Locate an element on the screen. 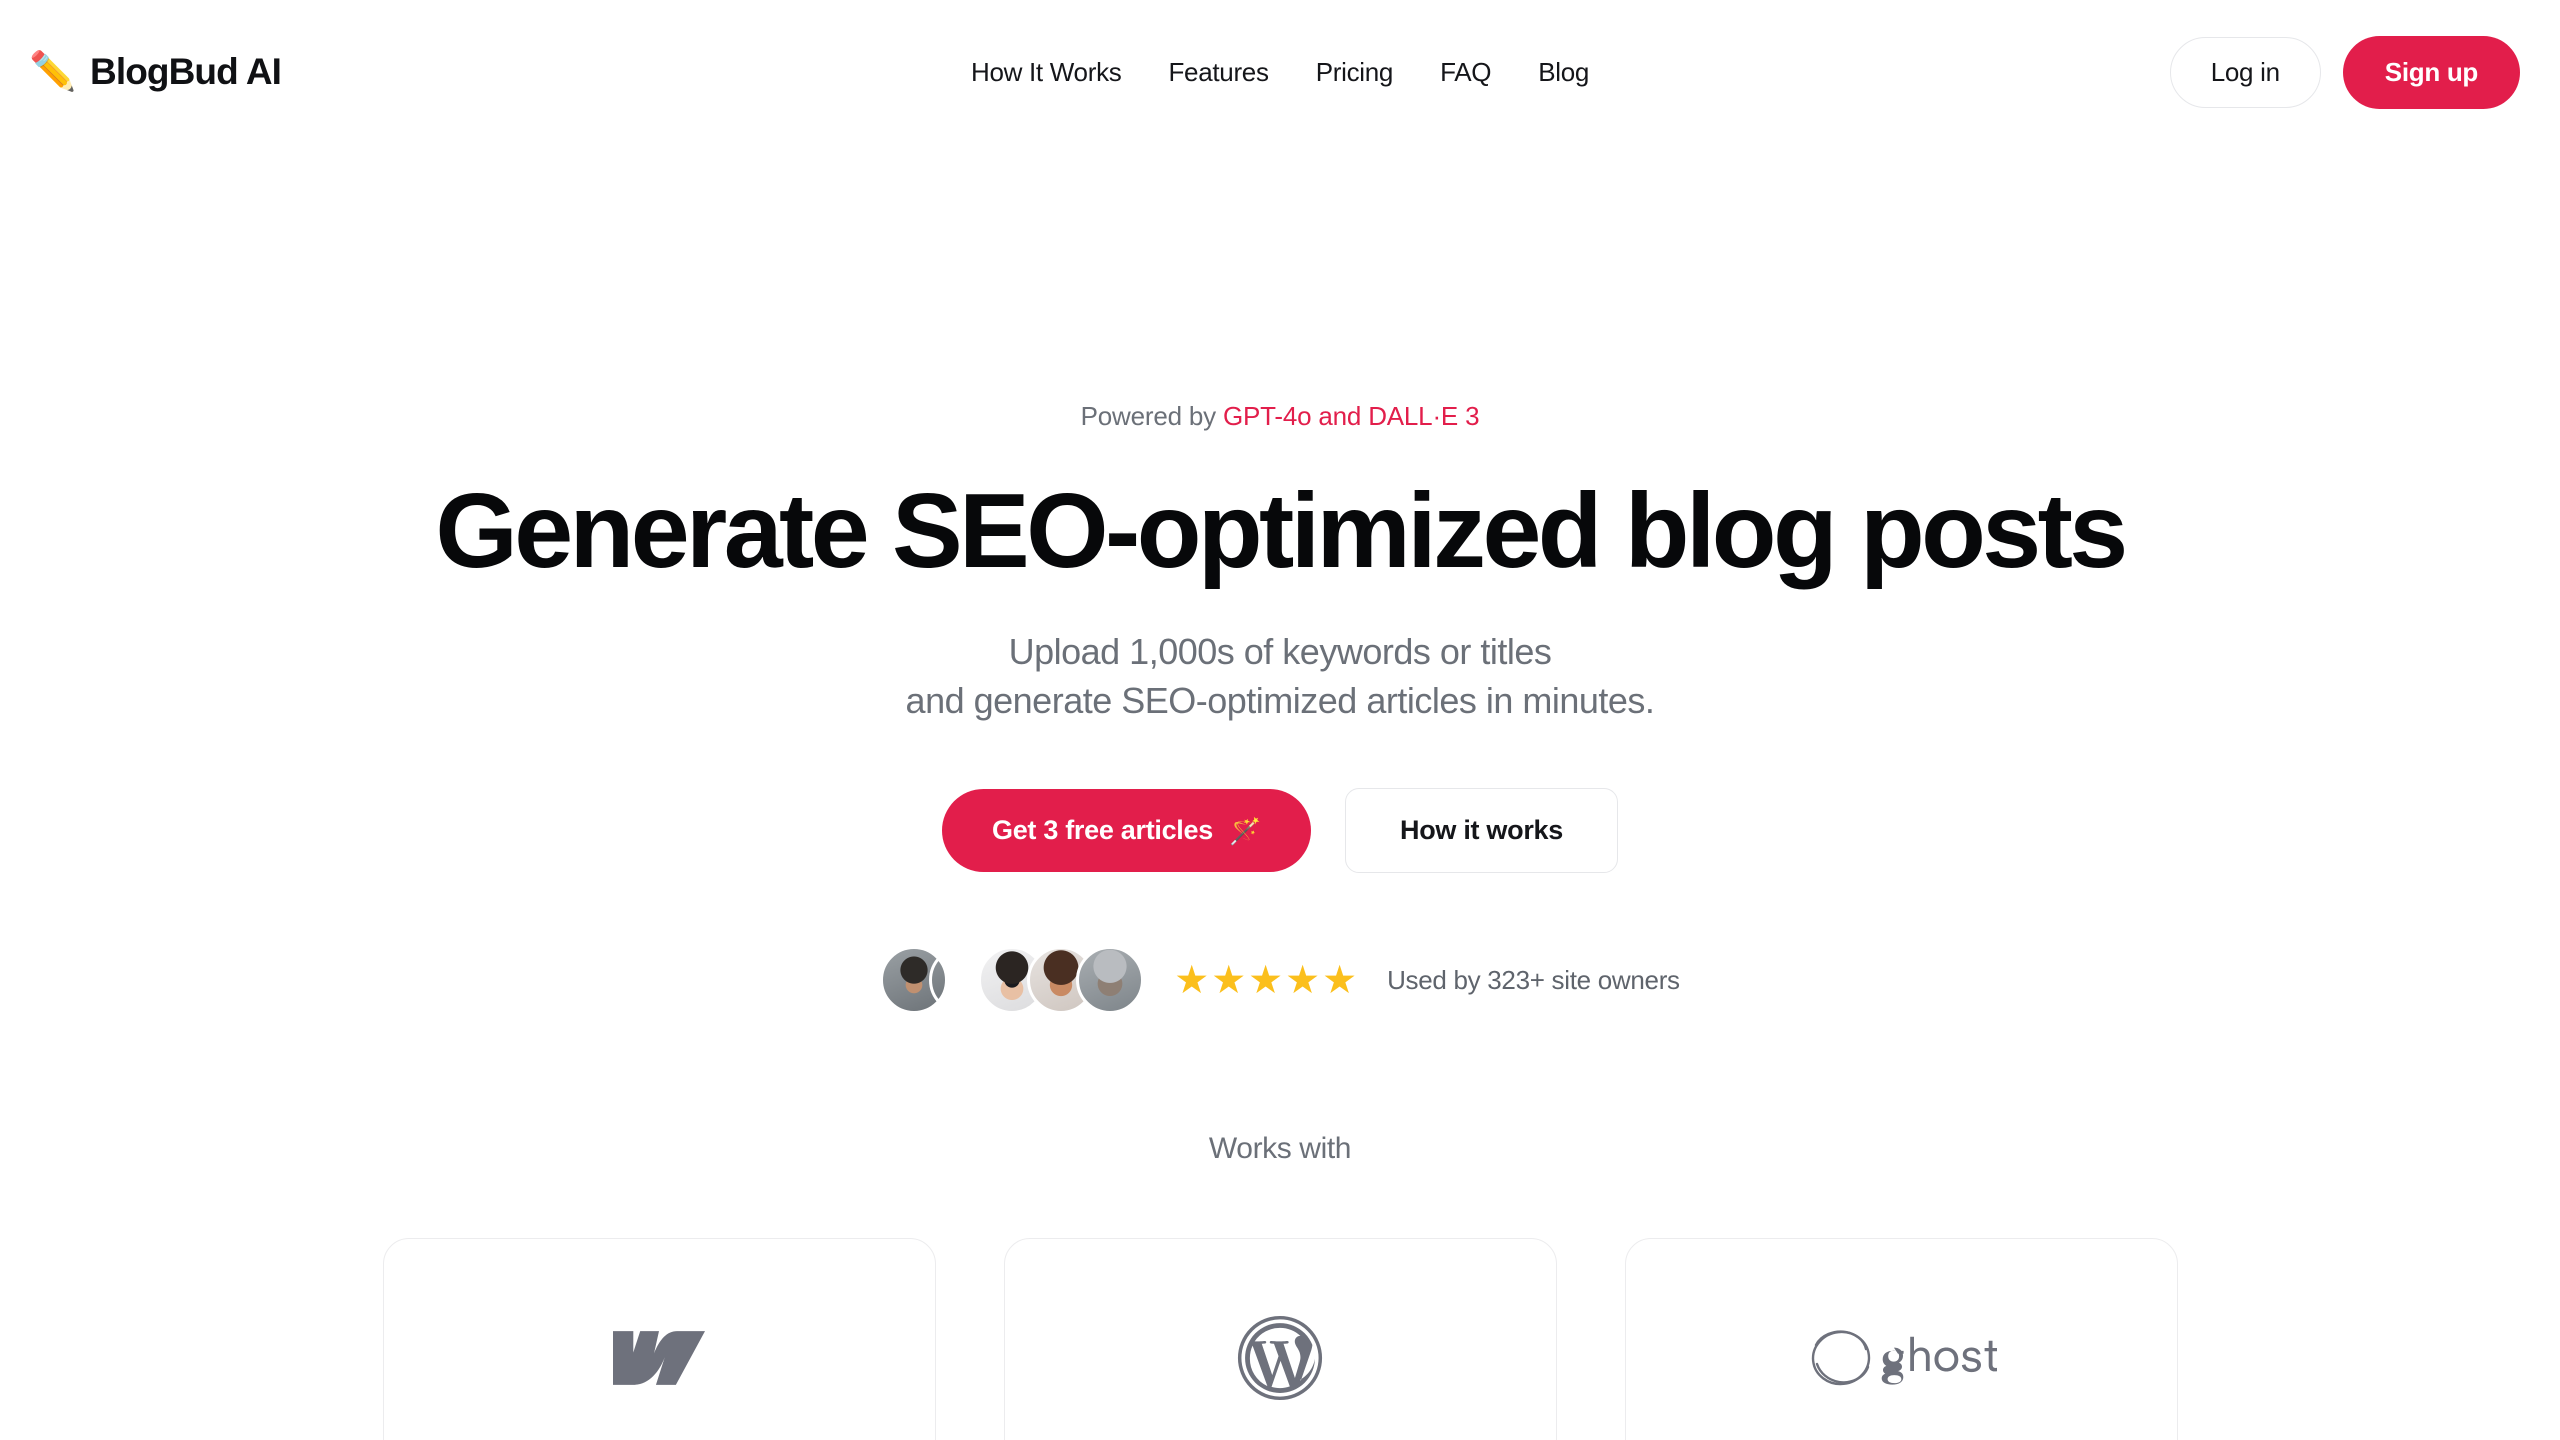 The height and width of the screenshot is (1440, 2560). platform-card-webflow is located at coordinates (659, 1339).